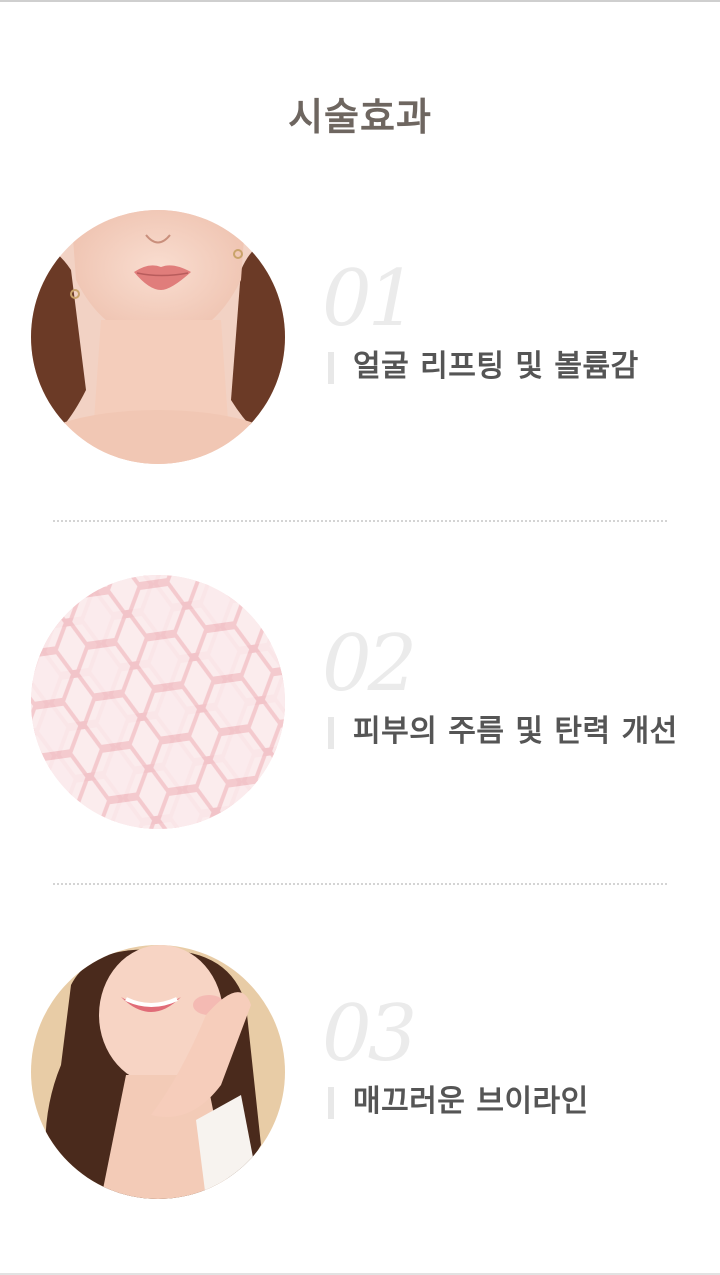 The height and width of the screenshot is (1275, 720). I want to click on effect-label: 피부의 주름 및 탄력 개선, so click(515, 731).